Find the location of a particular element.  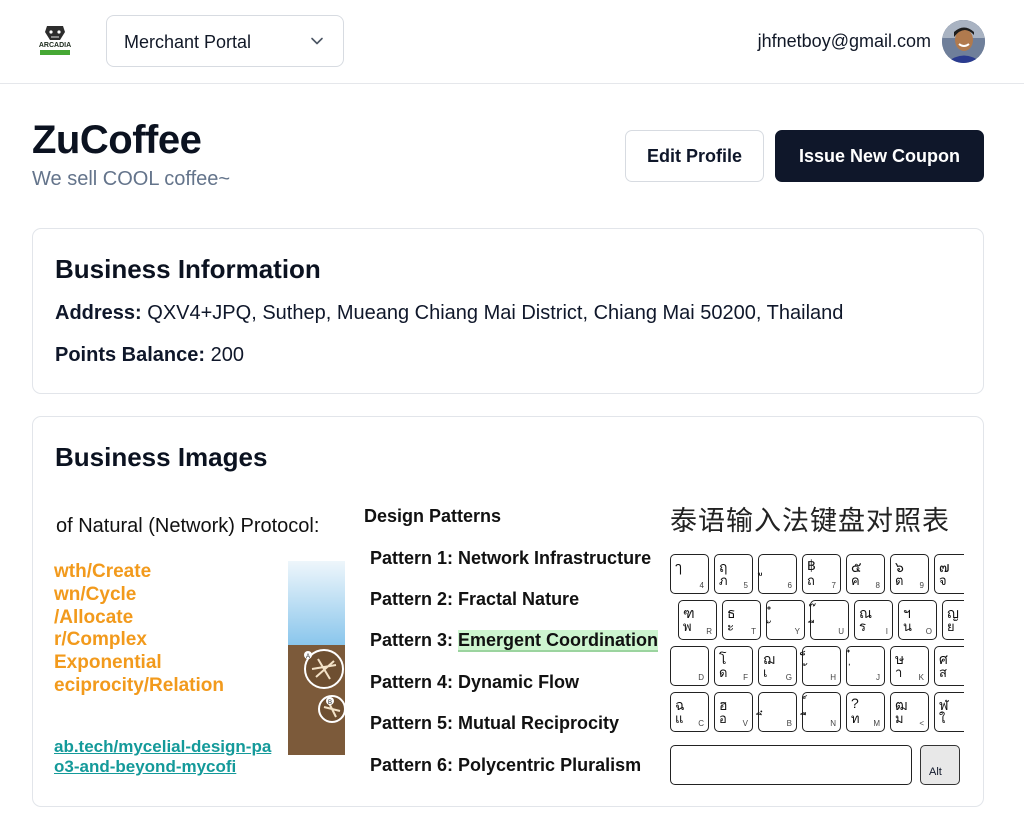

svg-text: ARCADIA is located at coordinates (55, 45).